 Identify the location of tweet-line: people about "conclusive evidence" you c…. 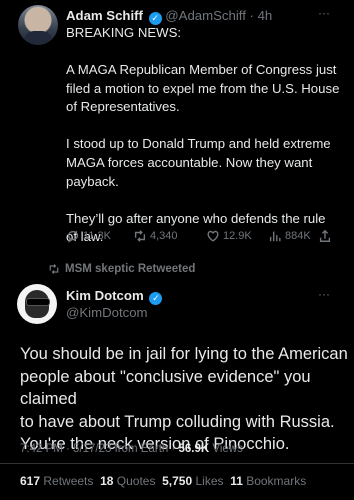
(165, 388).